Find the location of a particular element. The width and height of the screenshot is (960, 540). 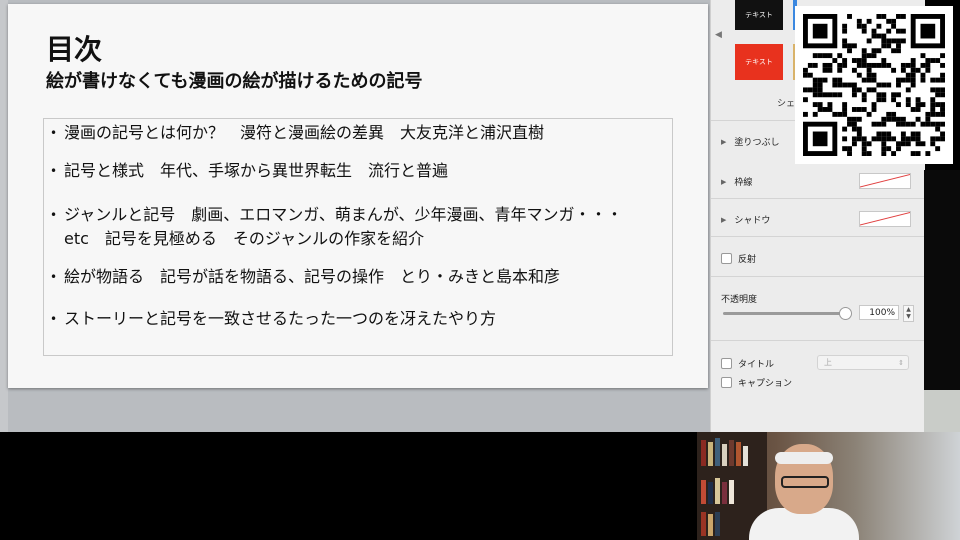

title-position-value: 上 is located at coordinates (828, 362).